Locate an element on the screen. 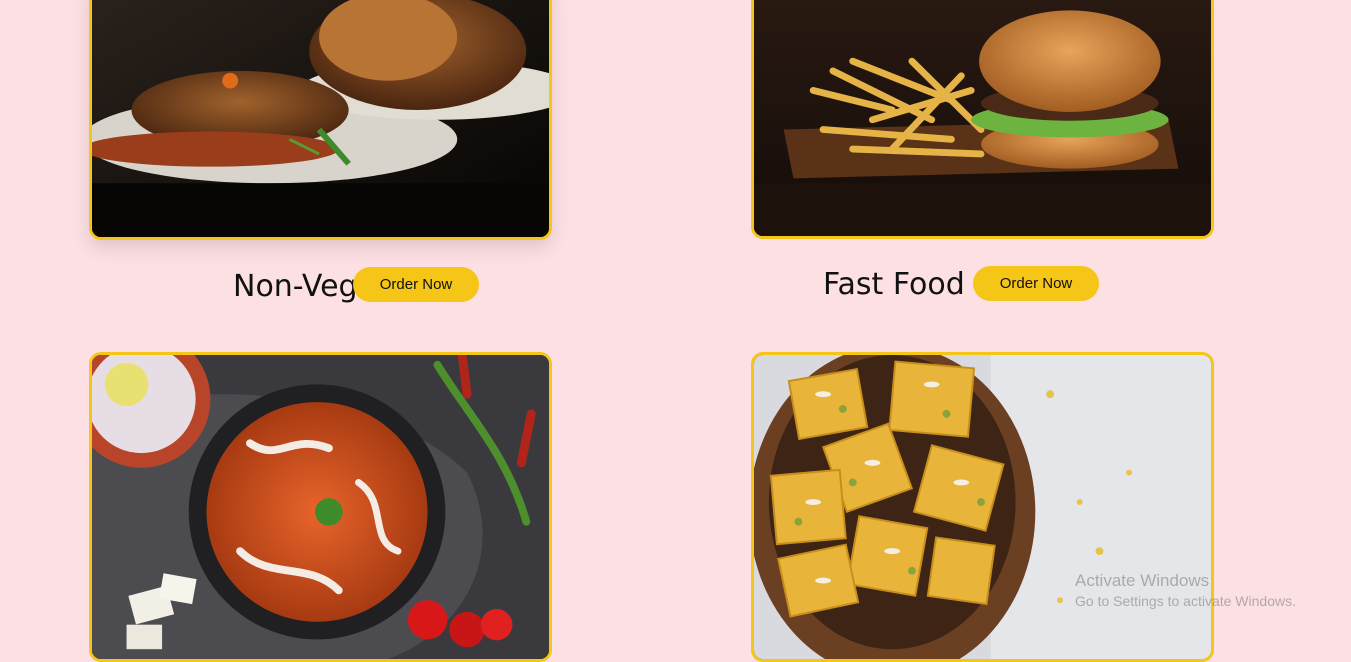 This screenshot has height=662, width=1351. non-veg-image-frame is located at coordinates (320, 120).